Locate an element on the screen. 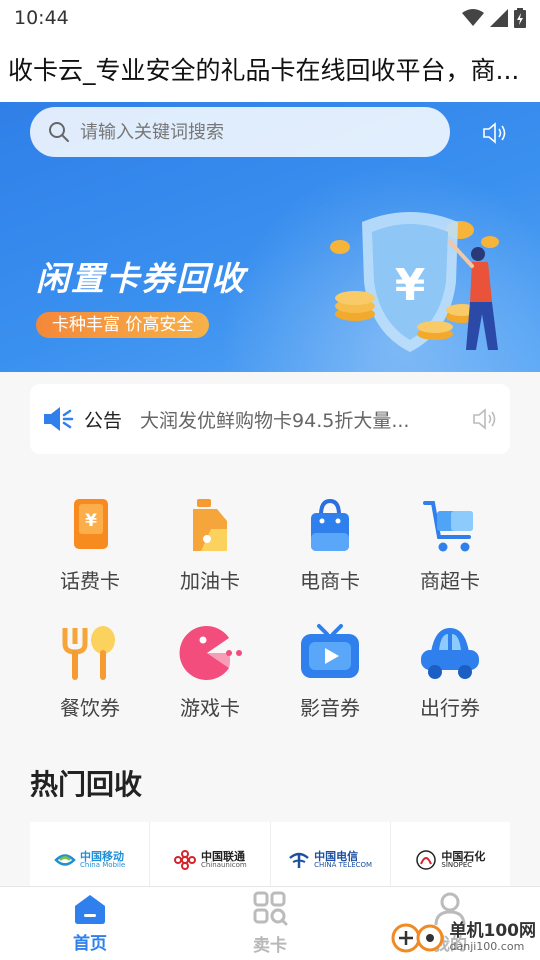 The image size is (540, 960). signal-icon is located at coordinates (499, 18).